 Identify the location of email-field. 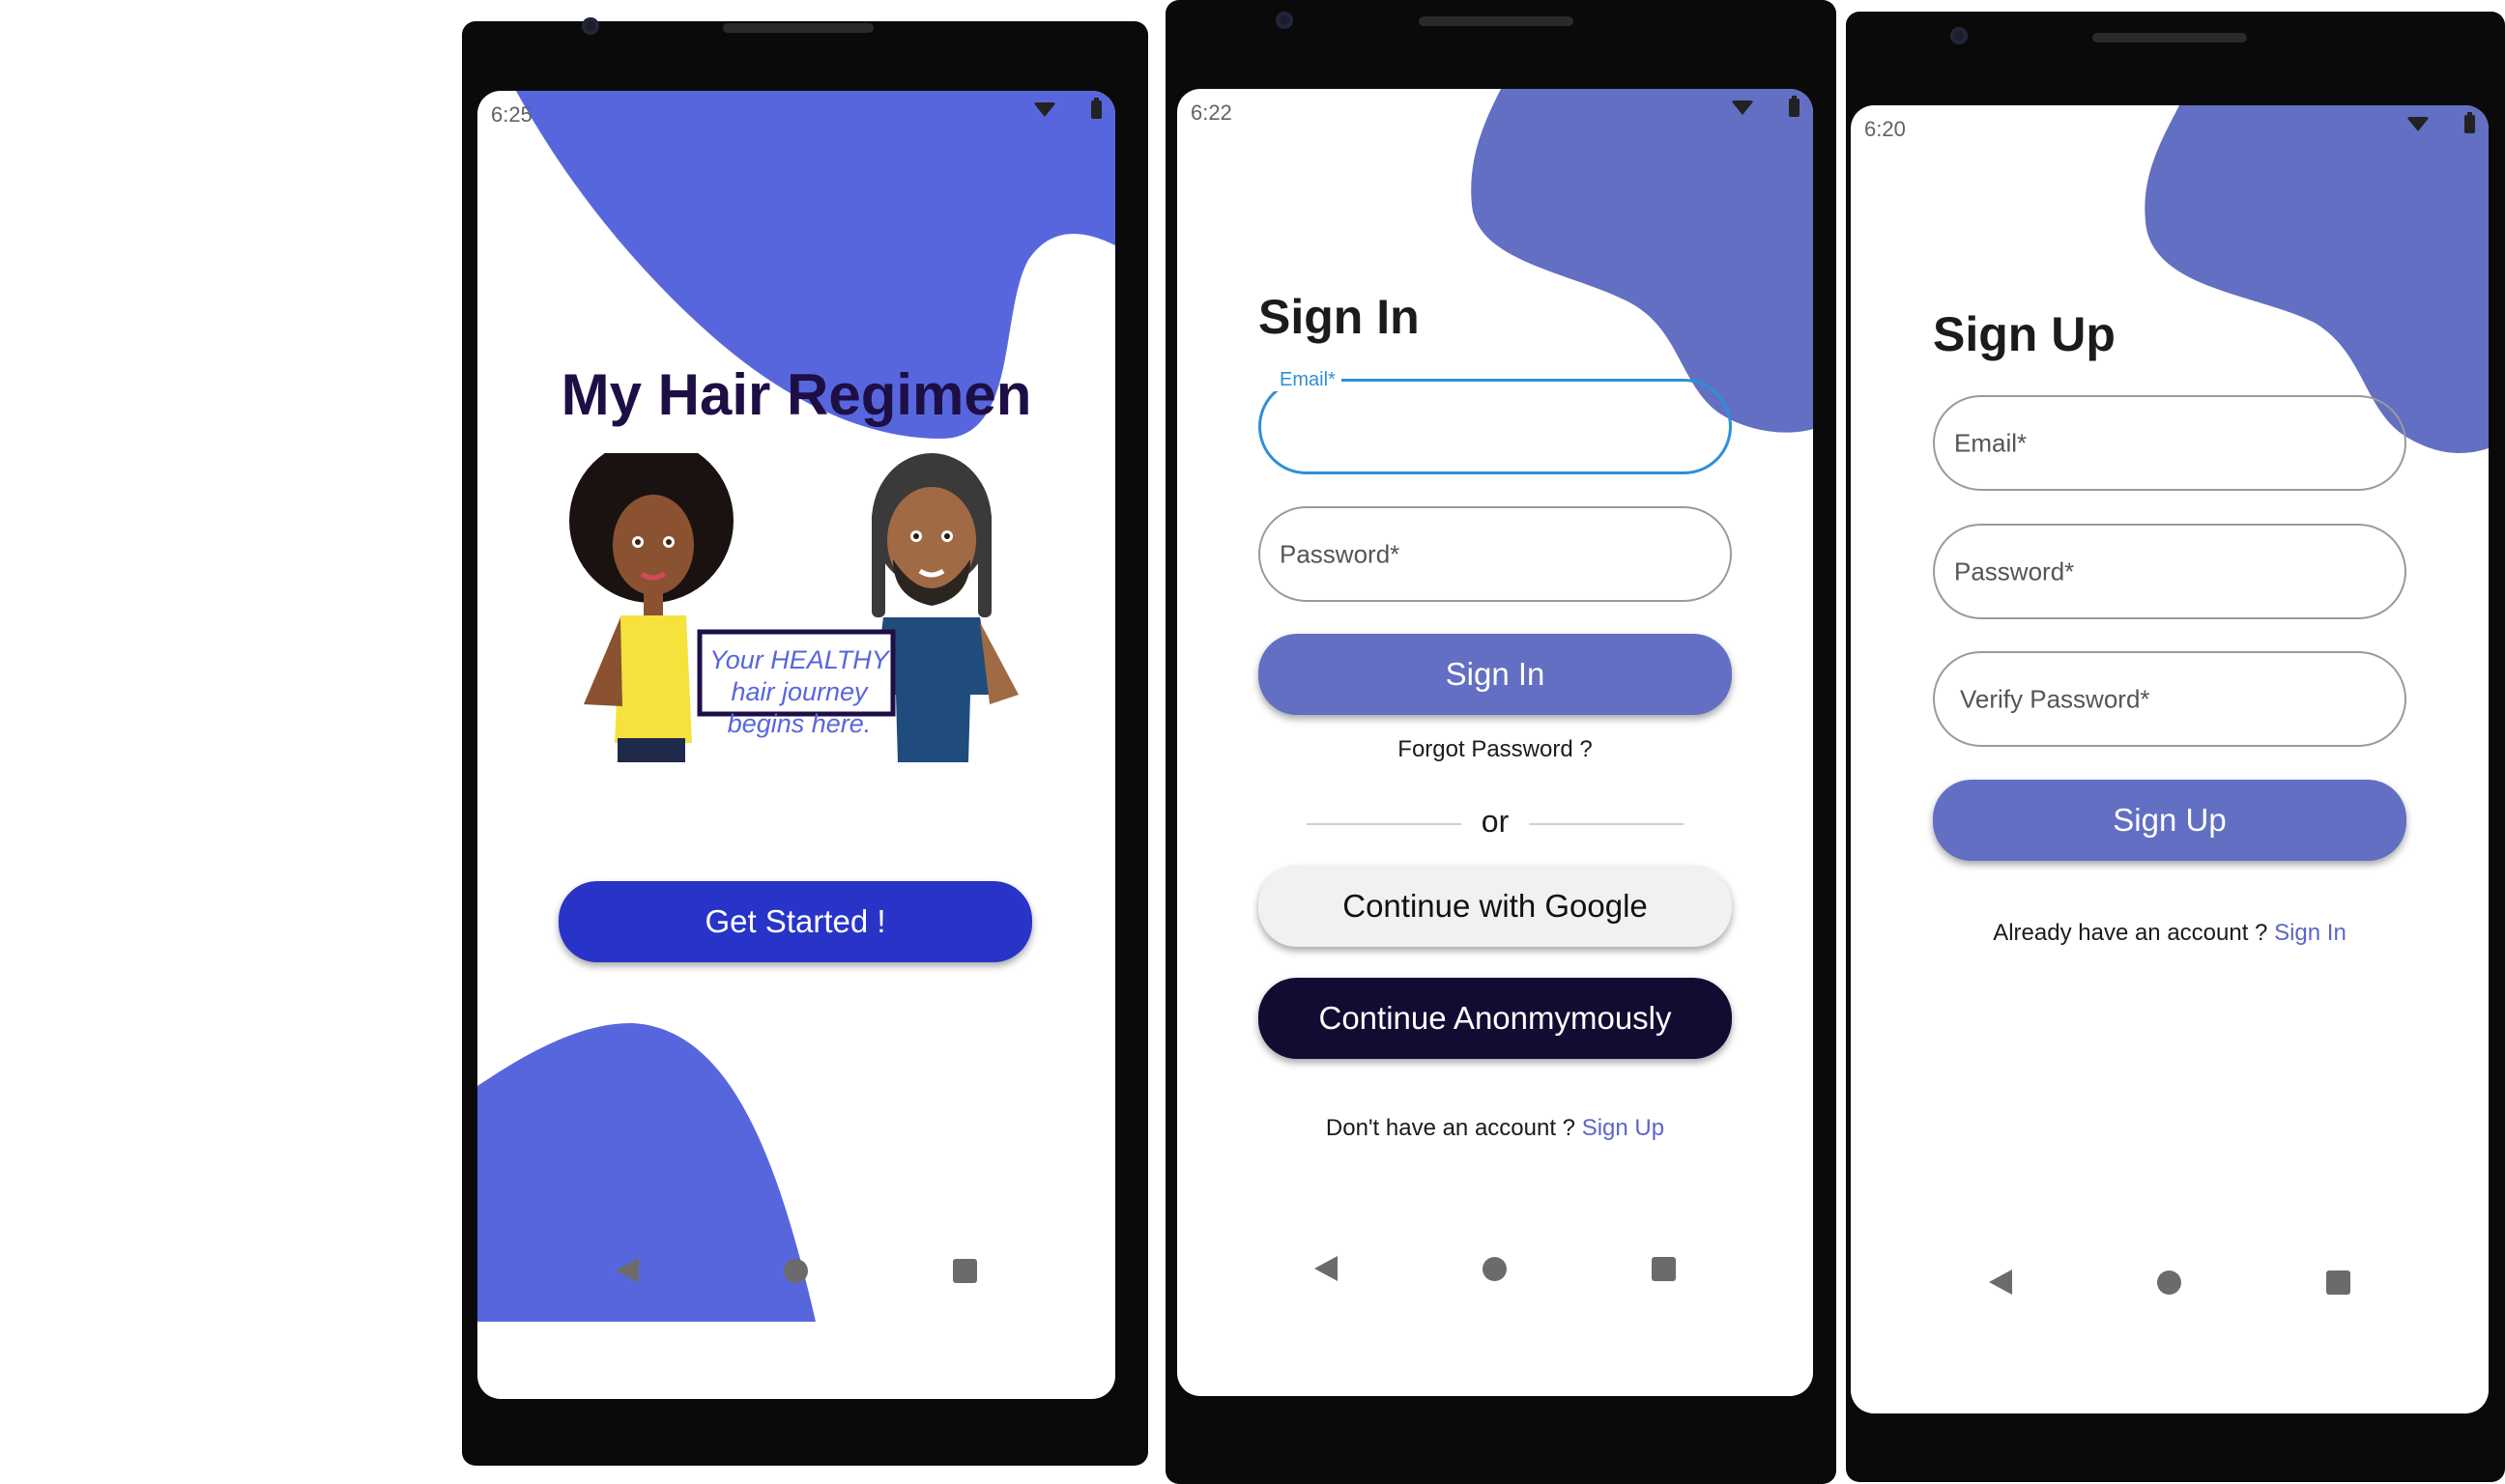
(1495, 427).